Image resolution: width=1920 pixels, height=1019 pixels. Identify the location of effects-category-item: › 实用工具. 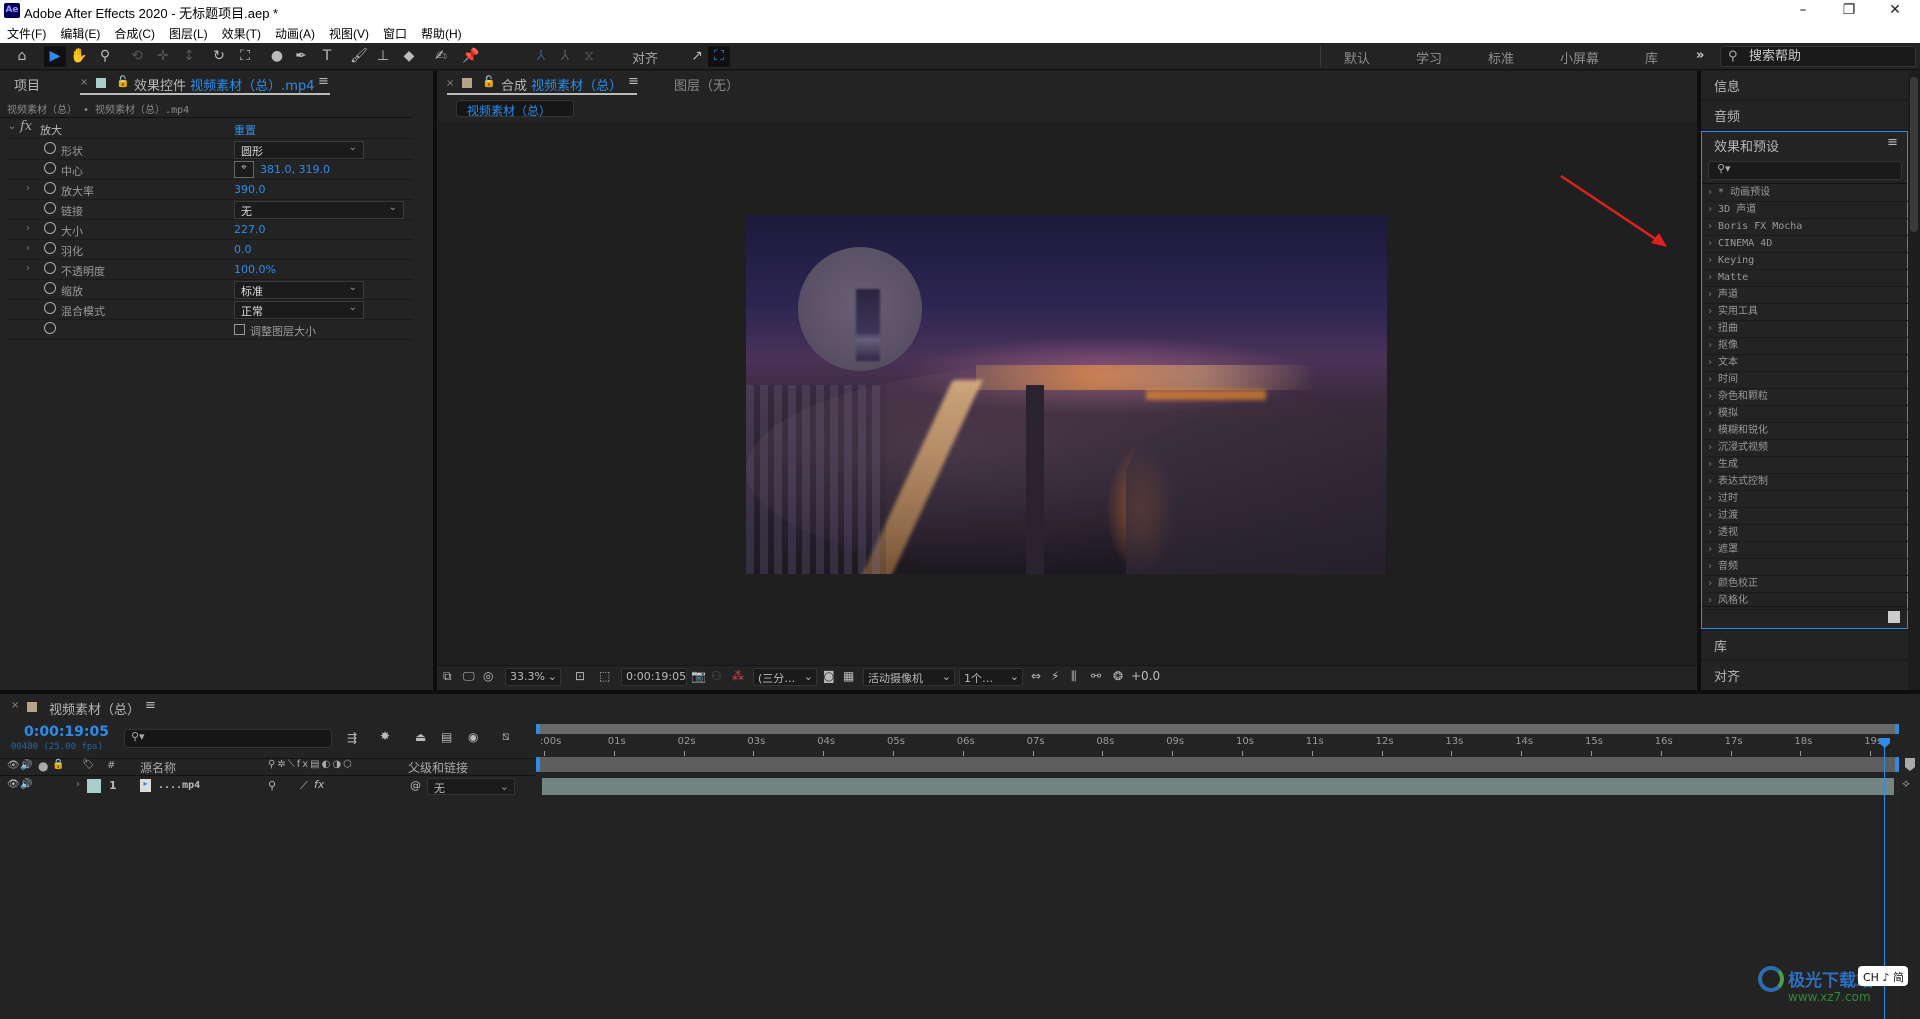
(1805, 312).